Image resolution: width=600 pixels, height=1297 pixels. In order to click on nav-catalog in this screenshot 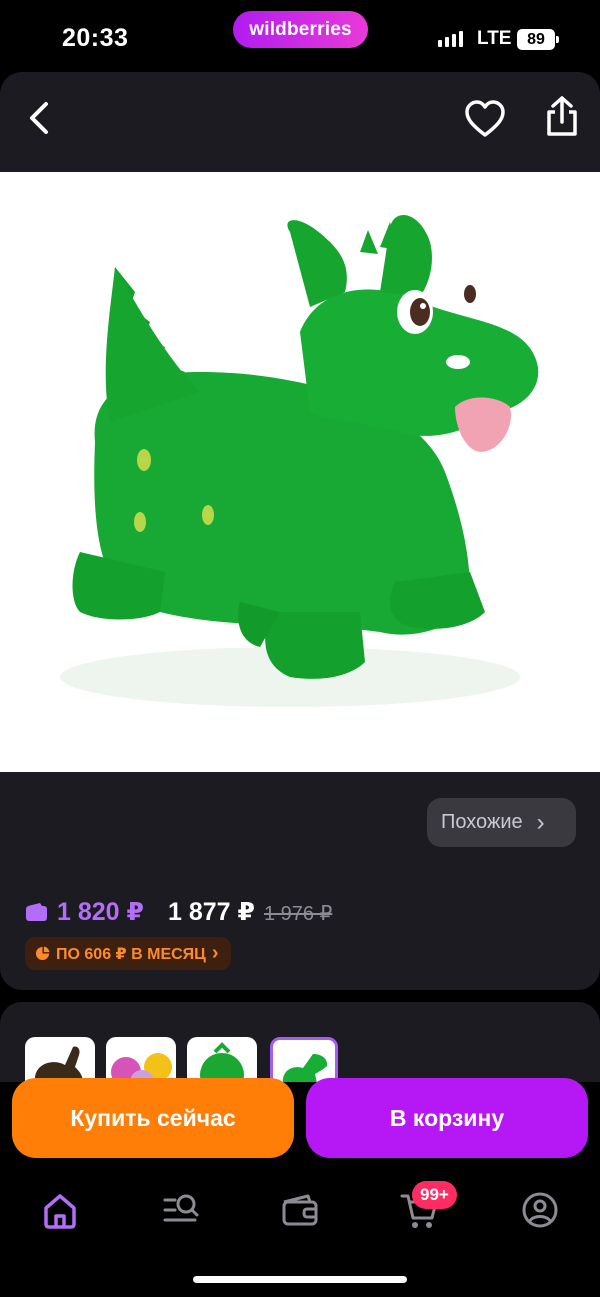, I will do `click(181, 1210)`.